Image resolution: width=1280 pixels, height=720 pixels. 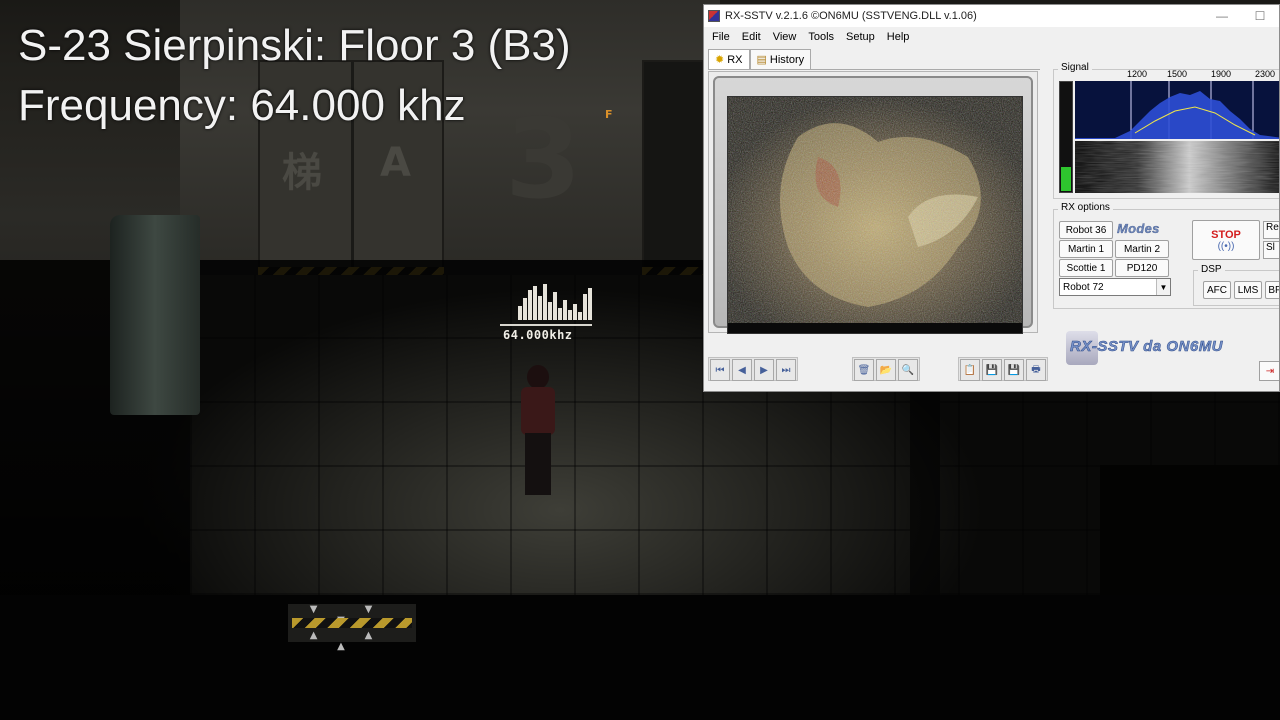 I want to click on menu-tools: Tools, so click(x=821, y=37).